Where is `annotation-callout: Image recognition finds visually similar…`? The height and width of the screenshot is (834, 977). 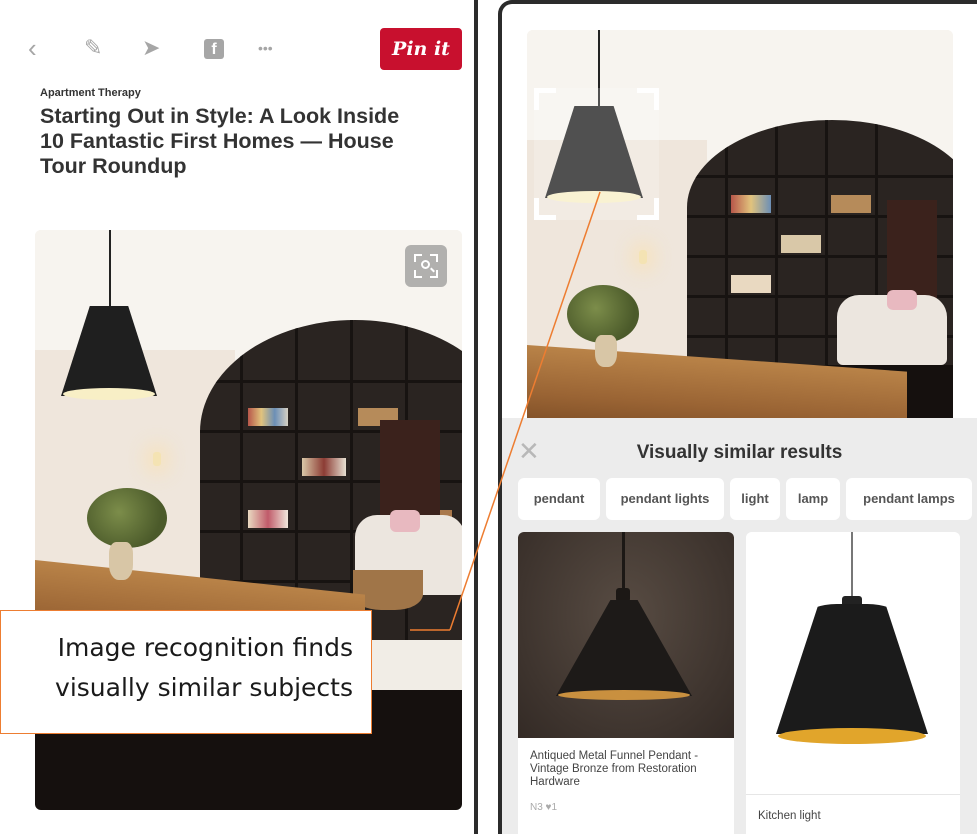 annotation-callout: Image recognition finds visually similar… is located at coordinates (186, 672).